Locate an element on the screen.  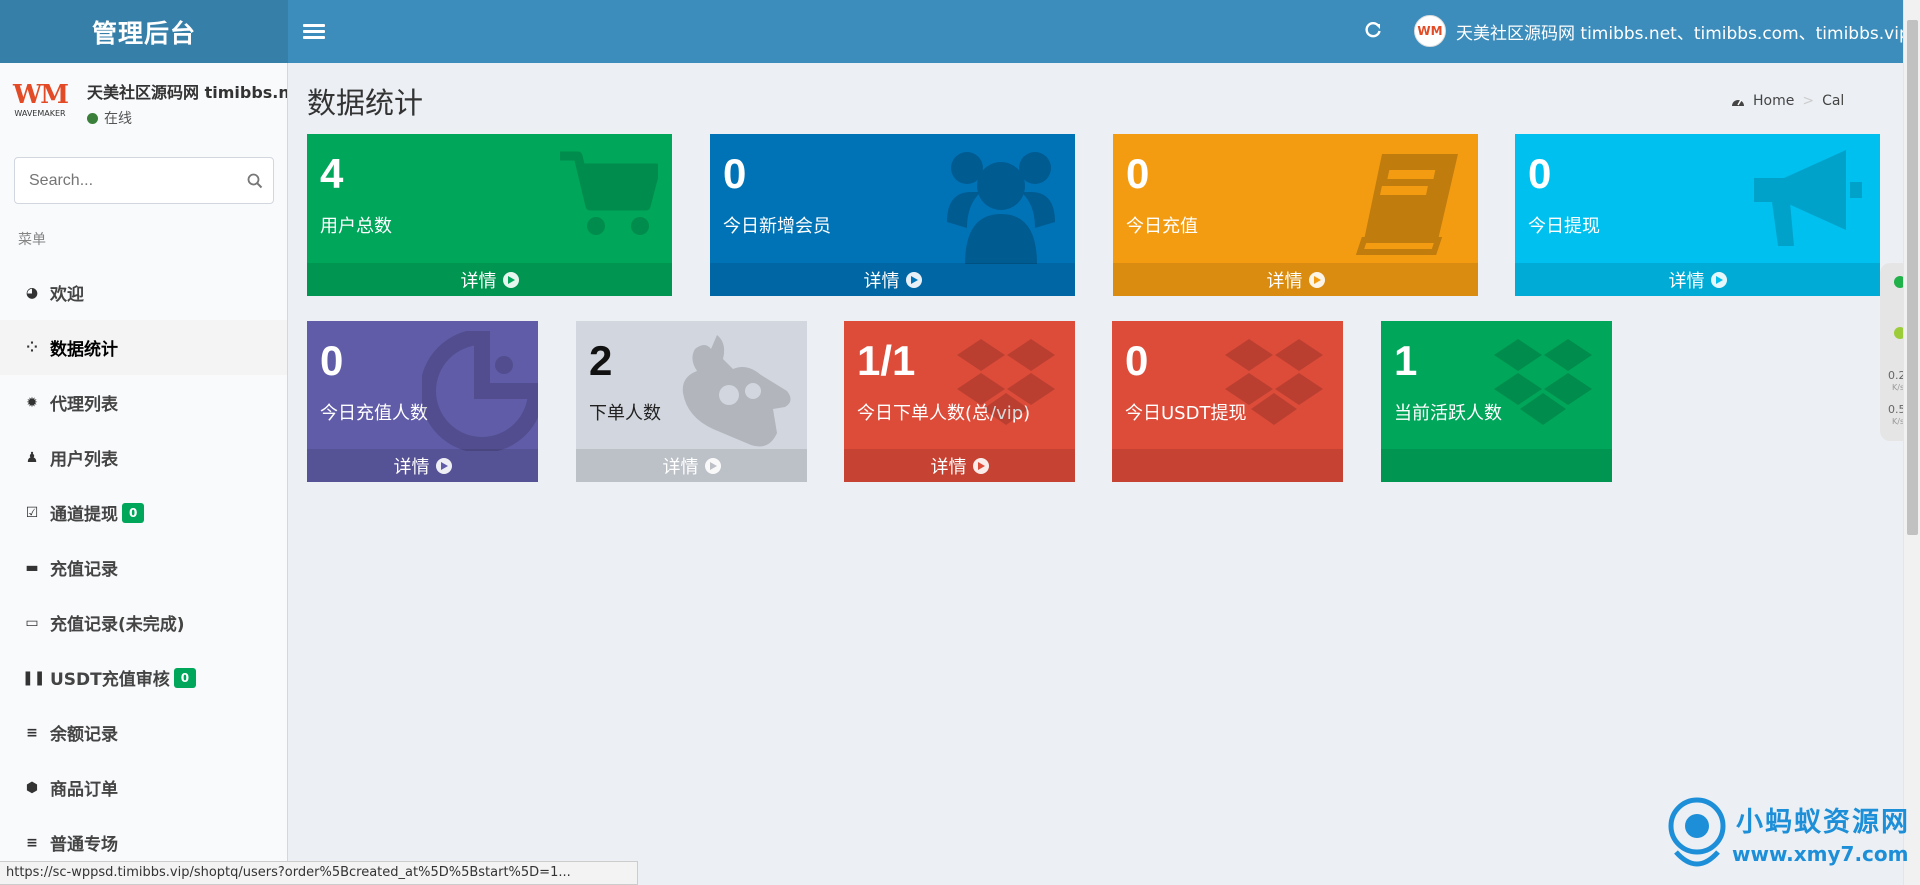
logo-text: WM is located at coordinates (41, 95).